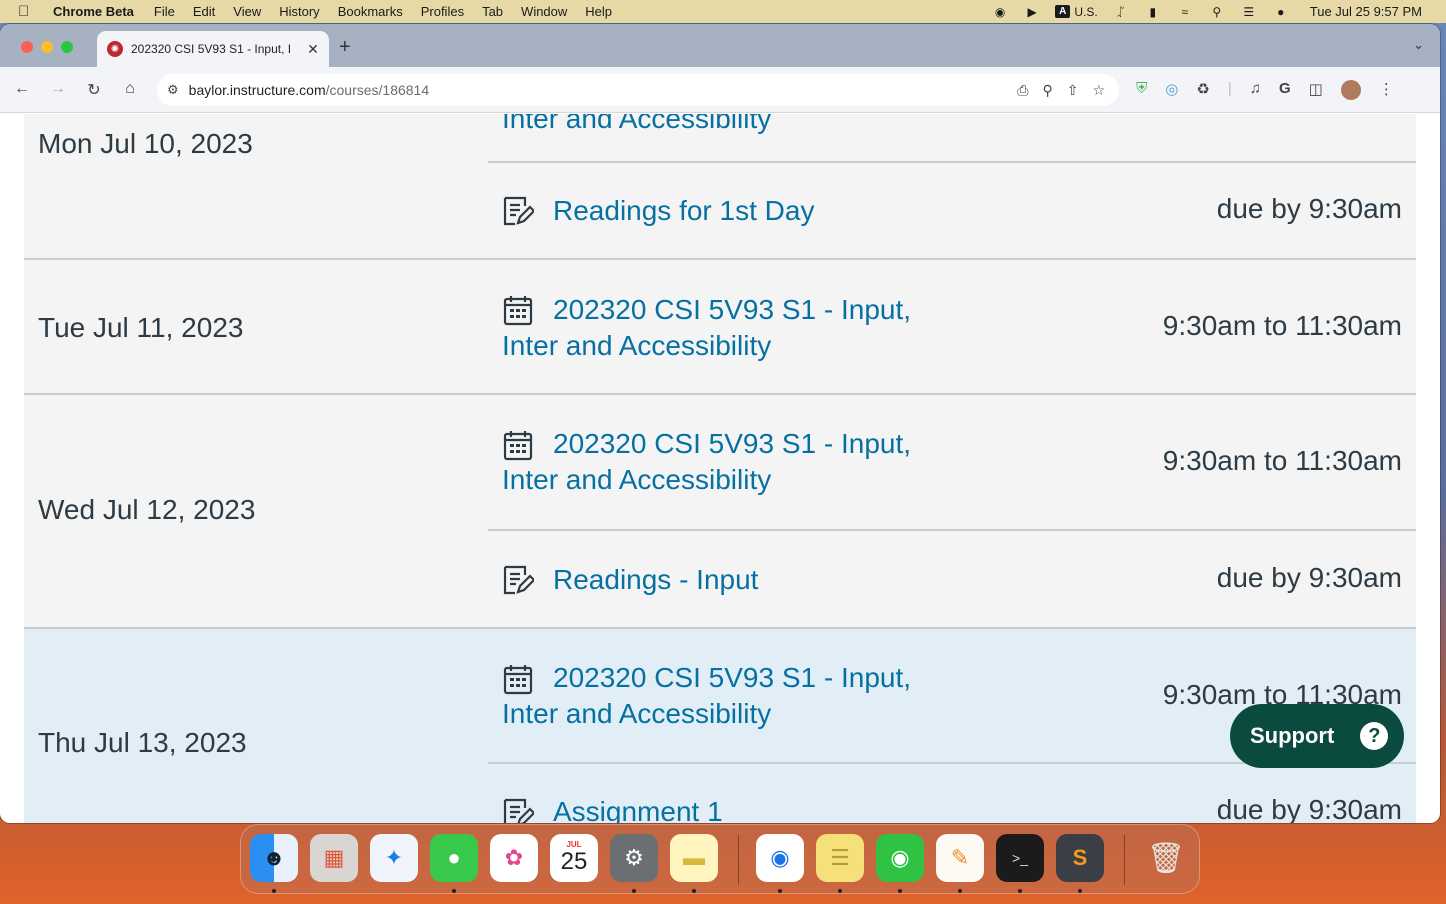  I want to click on menu-profiles: Profiles, so click(442, 11).